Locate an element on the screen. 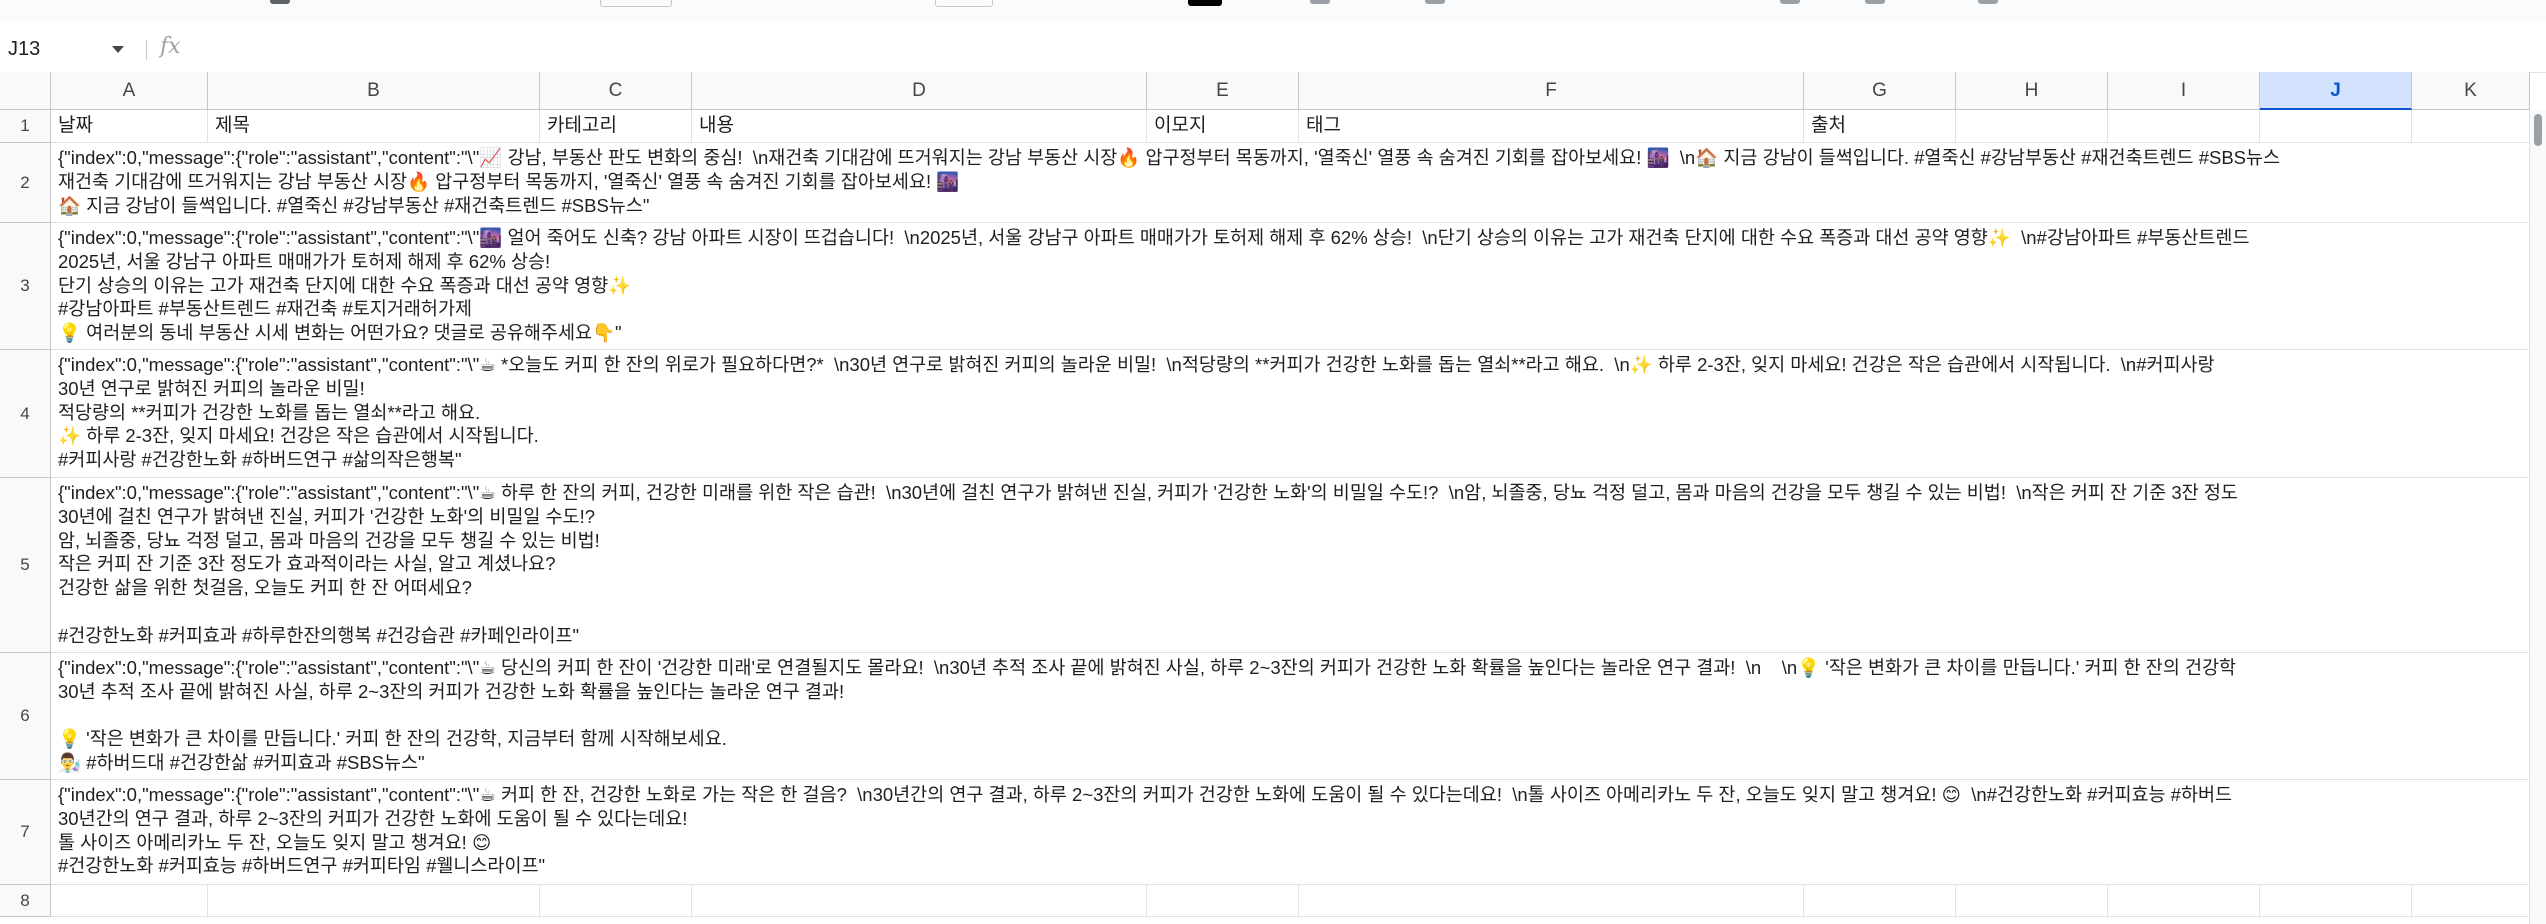 The width and height of the screenshot is (2546, 924). chevron-down-icon is located at coordinates (118, 49).